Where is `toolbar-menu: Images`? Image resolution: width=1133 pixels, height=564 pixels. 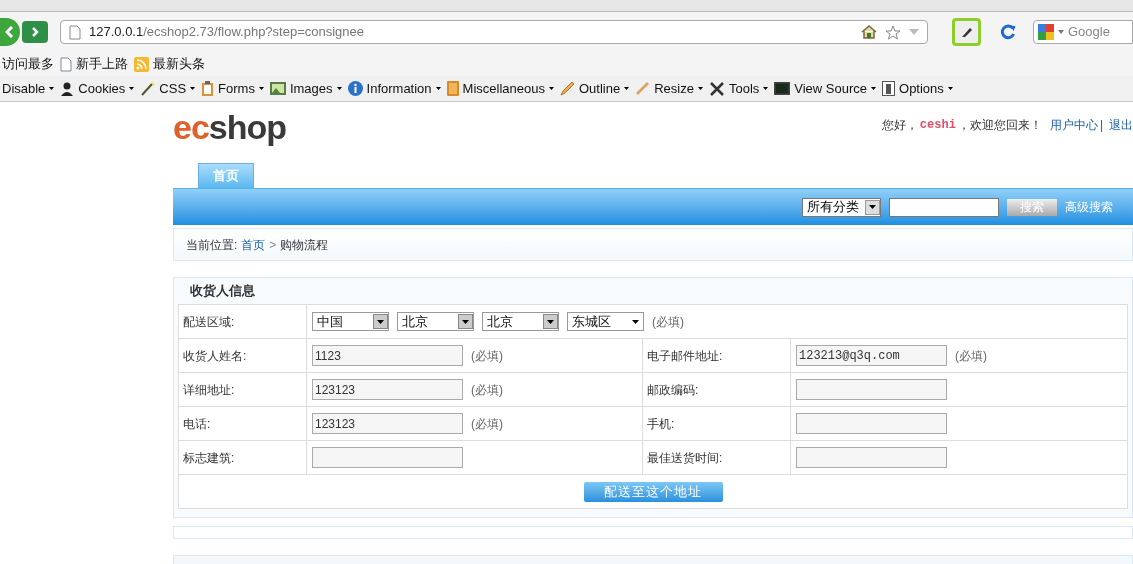 toolbar-menu: Images is located at coordinates (305, 88).